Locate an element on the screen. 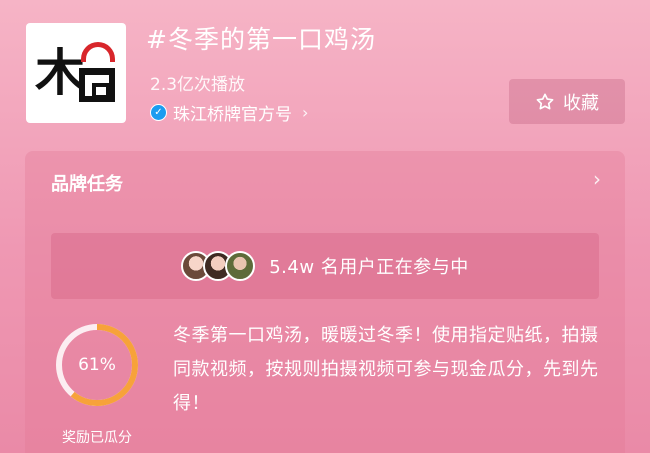 This screenshot has width=650, height=453. reward-progress-ring: 61% is located at coordinates (97, 365).